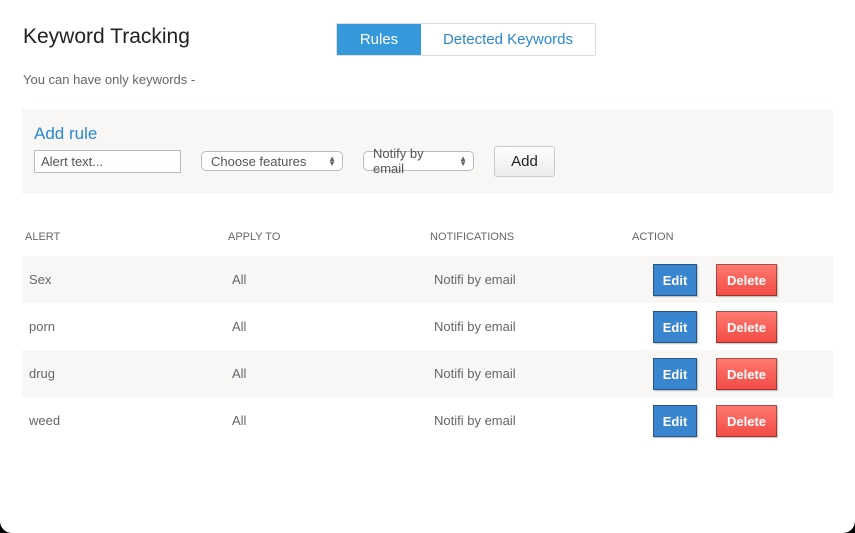 This screenshot has height=533, width=855. Describe the element at coordinates (508, 39) in the screenshot. I see `tab-detected-keywords: Detected Keywords` at that location.